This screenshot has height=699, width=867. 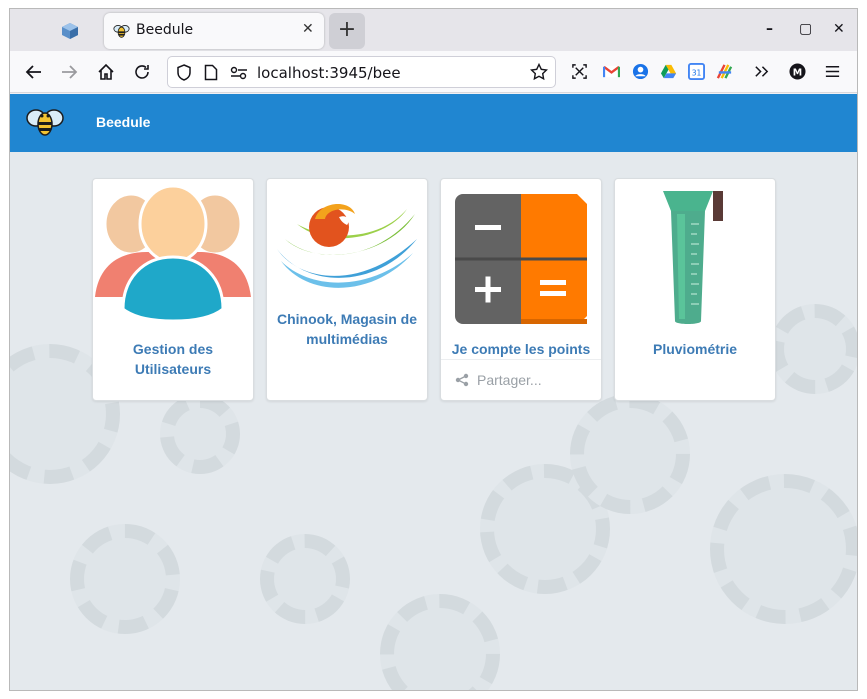 What do you see at coordinates (769, 29) in the screenshot?
I see `minimize-icon: –` at bounding box center [769, 29].